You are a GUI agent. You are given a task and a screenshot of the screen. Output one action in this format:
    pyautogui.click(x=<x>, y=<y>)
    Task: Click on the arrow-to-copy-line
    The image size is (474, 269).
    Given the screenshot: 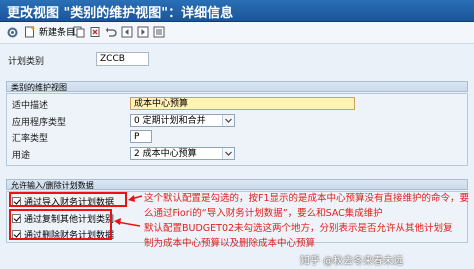 What is the action you would take?
    pyautogui.click(x=128, y=224)
    